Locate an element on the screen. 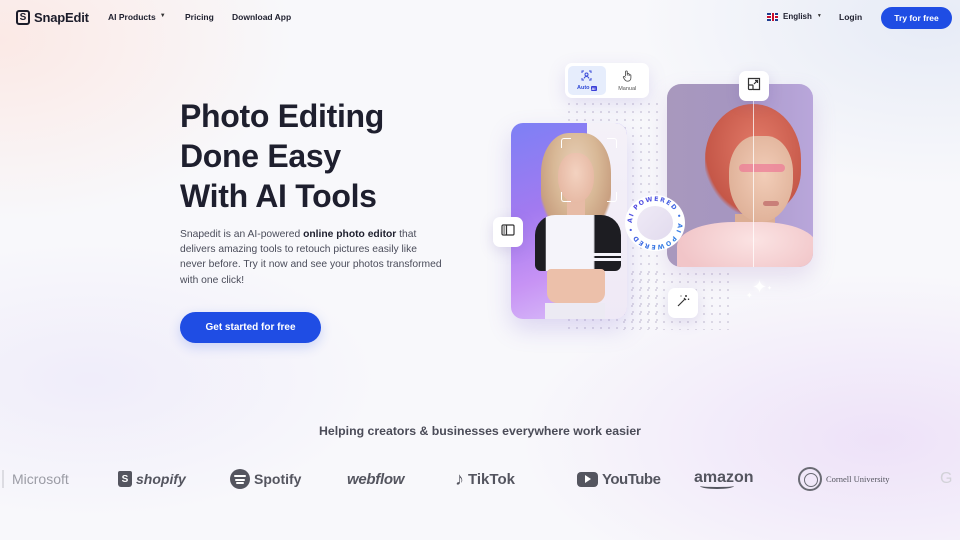  try-for-free-button: Try for free is located at coordinates (916, 18).